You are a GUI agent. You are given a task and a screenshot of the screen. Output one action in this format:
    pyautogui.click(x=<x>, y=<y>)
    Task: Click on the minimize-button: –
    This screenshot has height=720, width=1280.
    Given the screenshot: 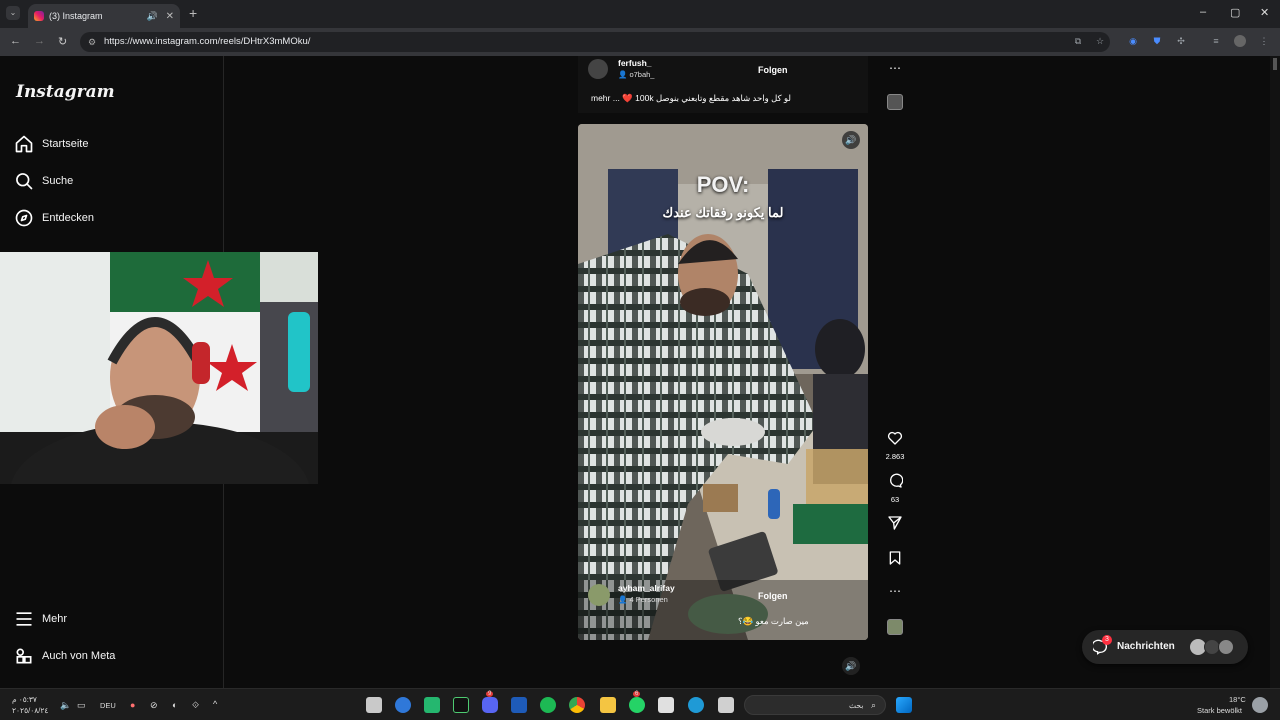 What is the action you would take?
    pyautogui.click(x=1203, y=12)
    